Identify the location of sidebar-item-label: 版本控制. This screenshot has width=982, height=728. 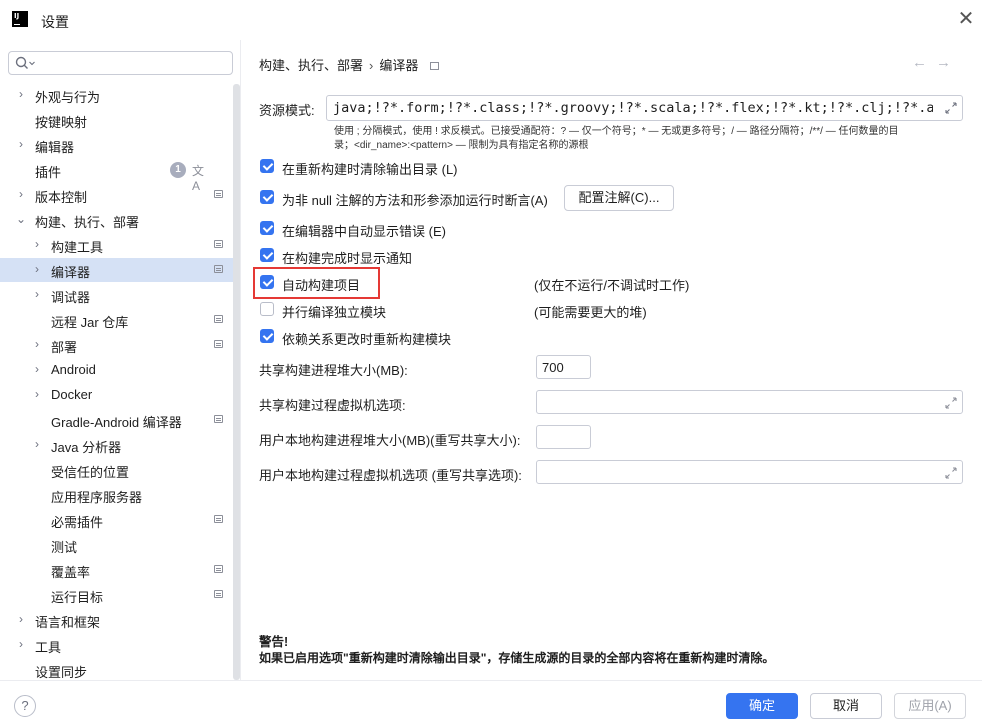
(61, 197).